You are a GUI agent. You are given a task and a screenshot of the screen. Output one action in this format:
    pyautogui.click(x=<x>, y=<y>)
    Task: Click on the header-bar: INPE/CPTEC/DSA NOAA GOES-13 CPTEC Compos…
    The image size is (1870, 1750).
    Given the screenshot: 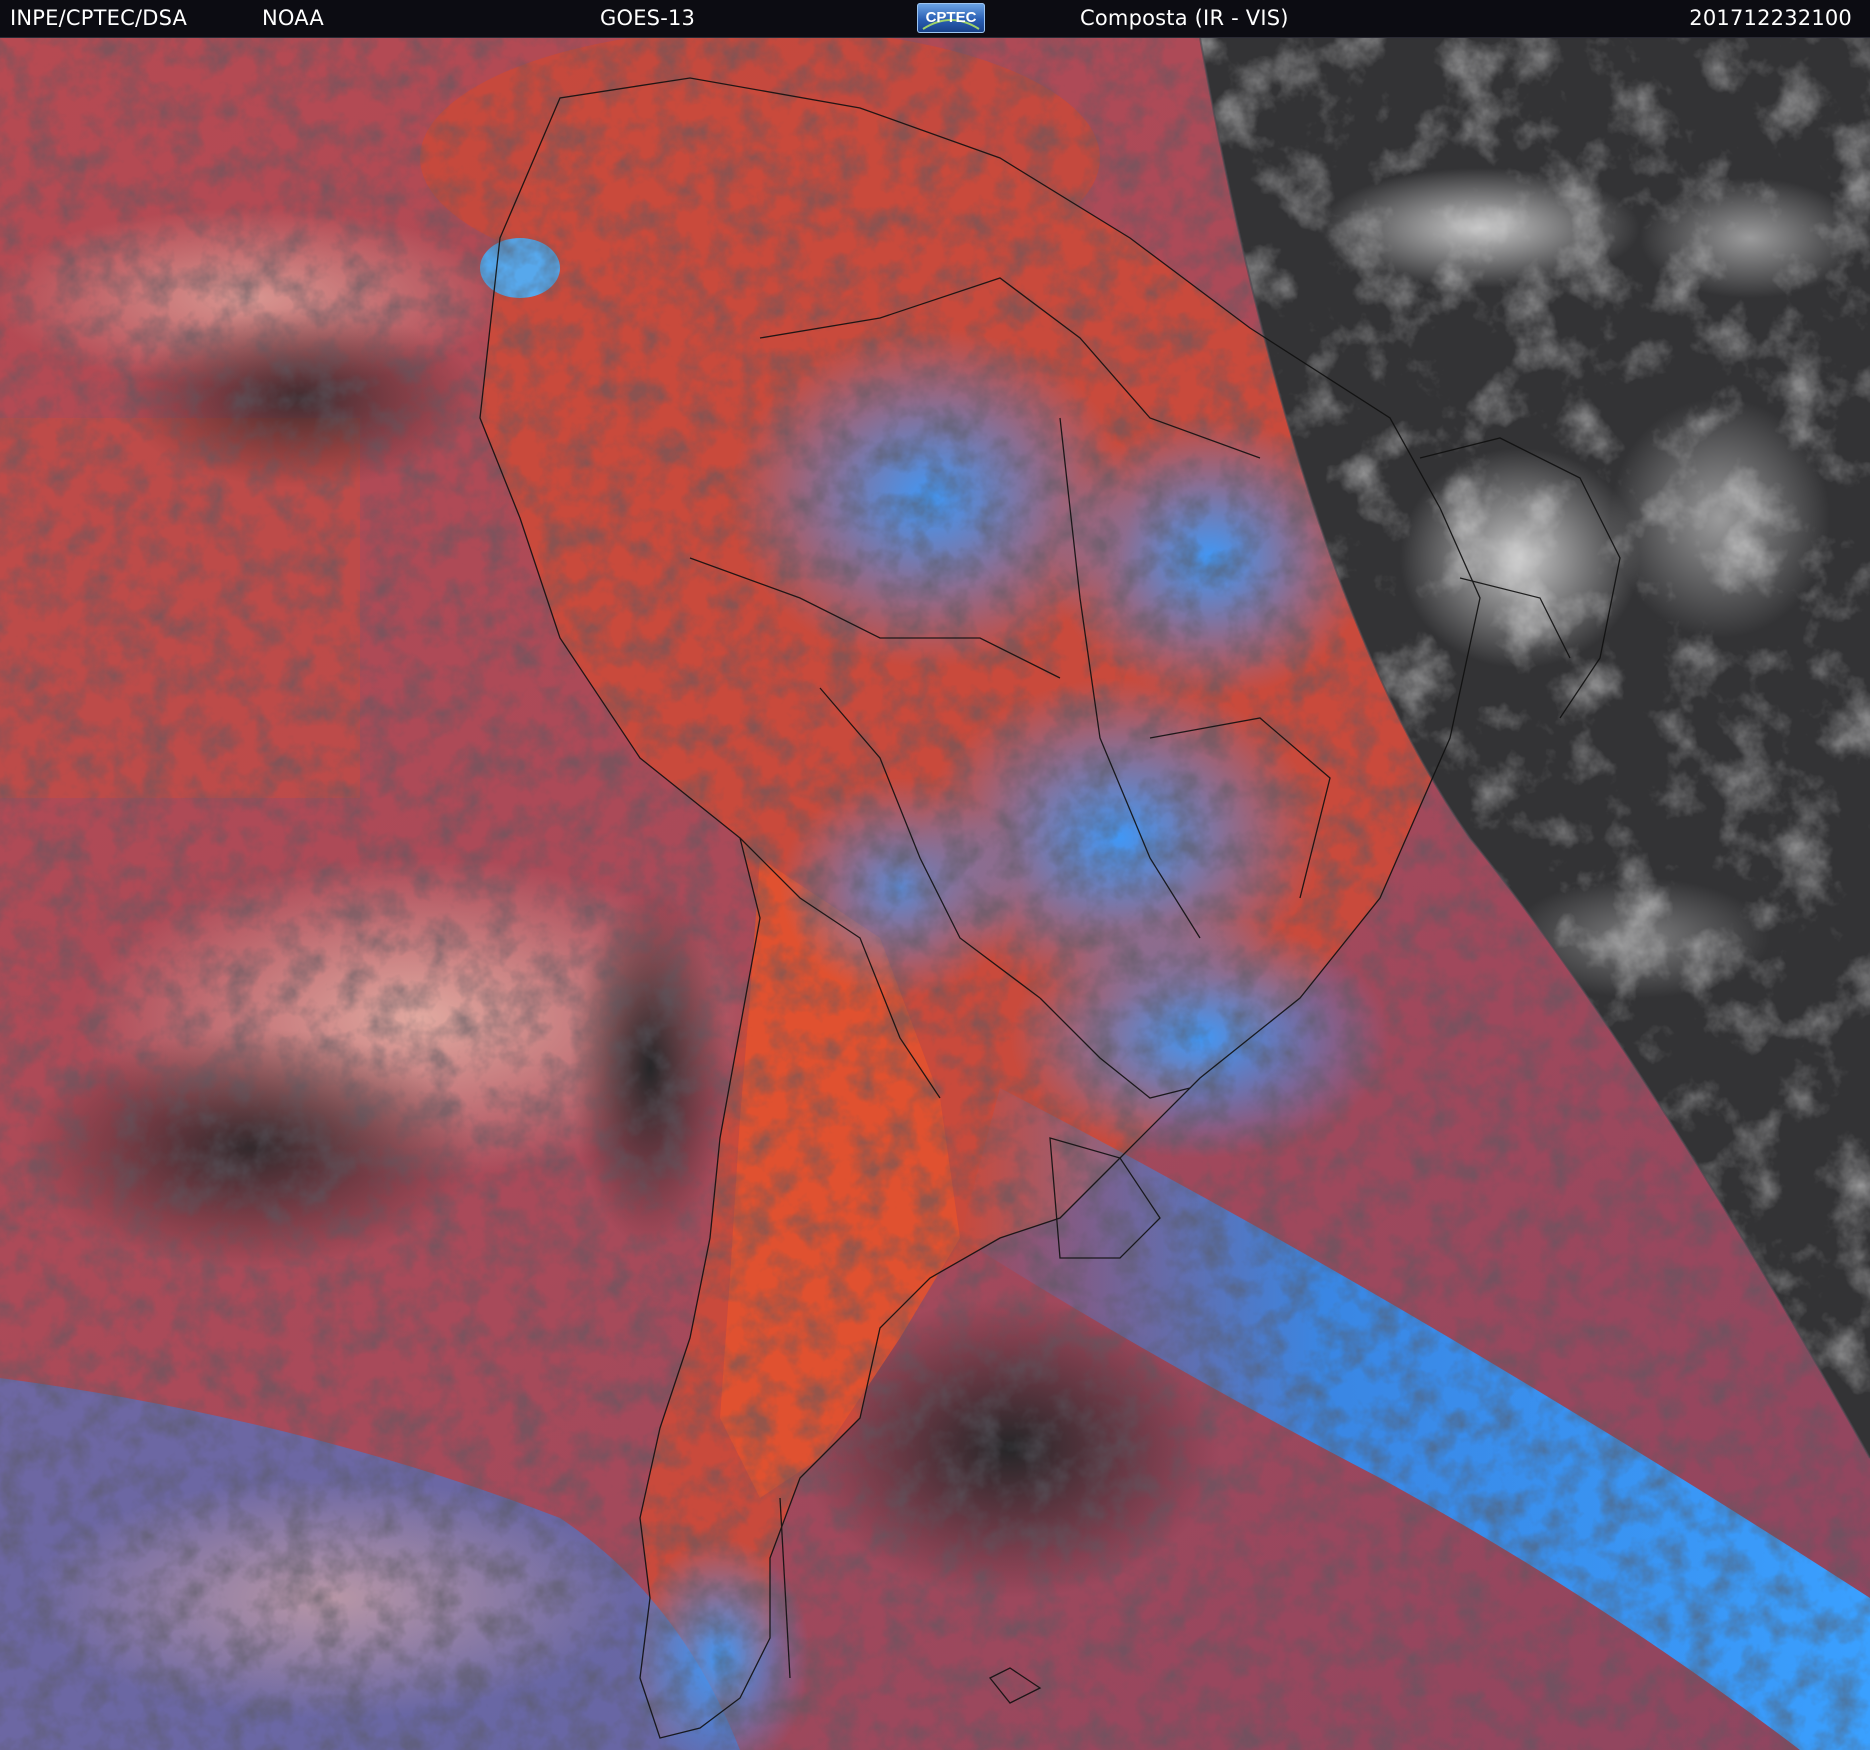 What is the action you would take?
    pyautogui.click(x=935, y=19)
    